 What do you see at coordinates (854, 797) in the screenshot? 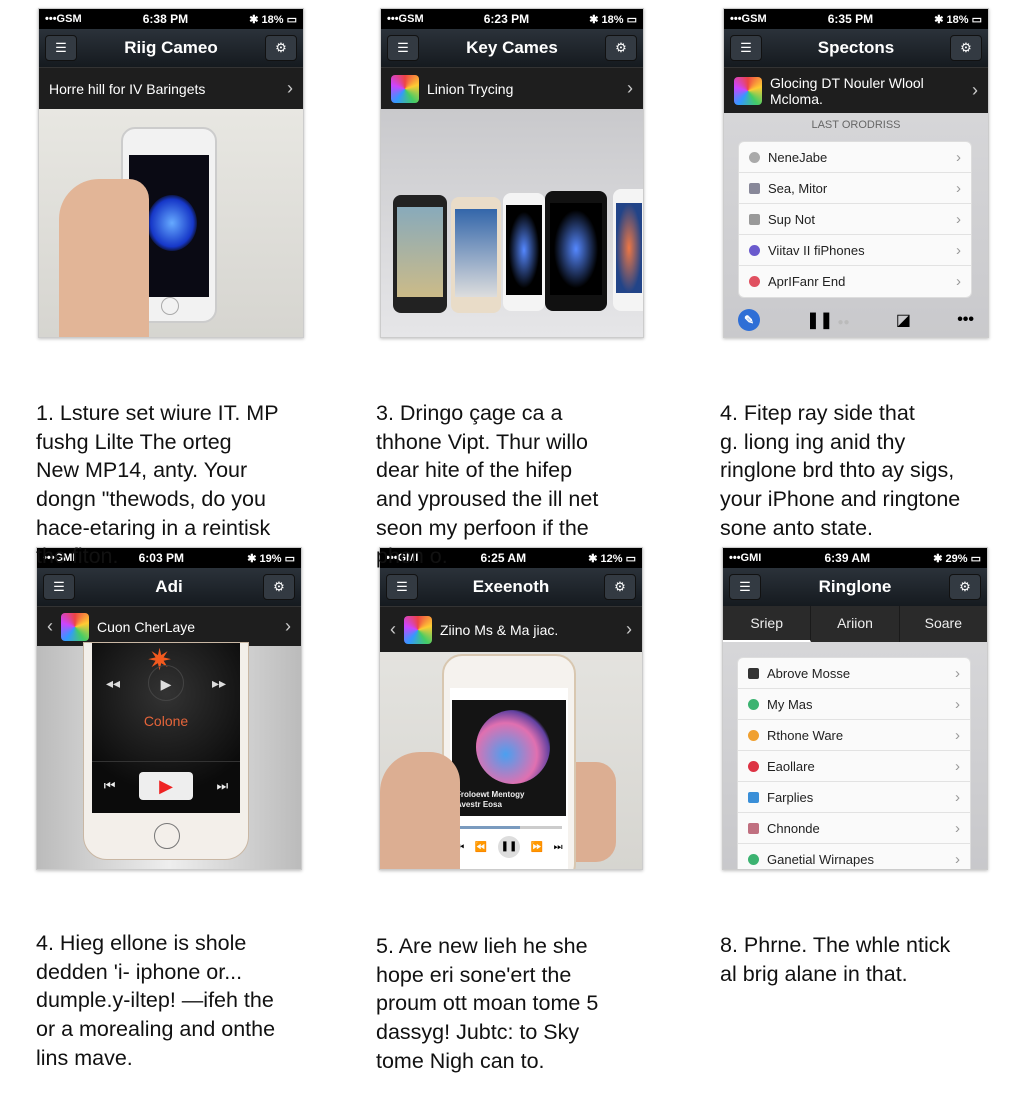
I see `list-item: Farplies ›` at bounding box center [854, 797].